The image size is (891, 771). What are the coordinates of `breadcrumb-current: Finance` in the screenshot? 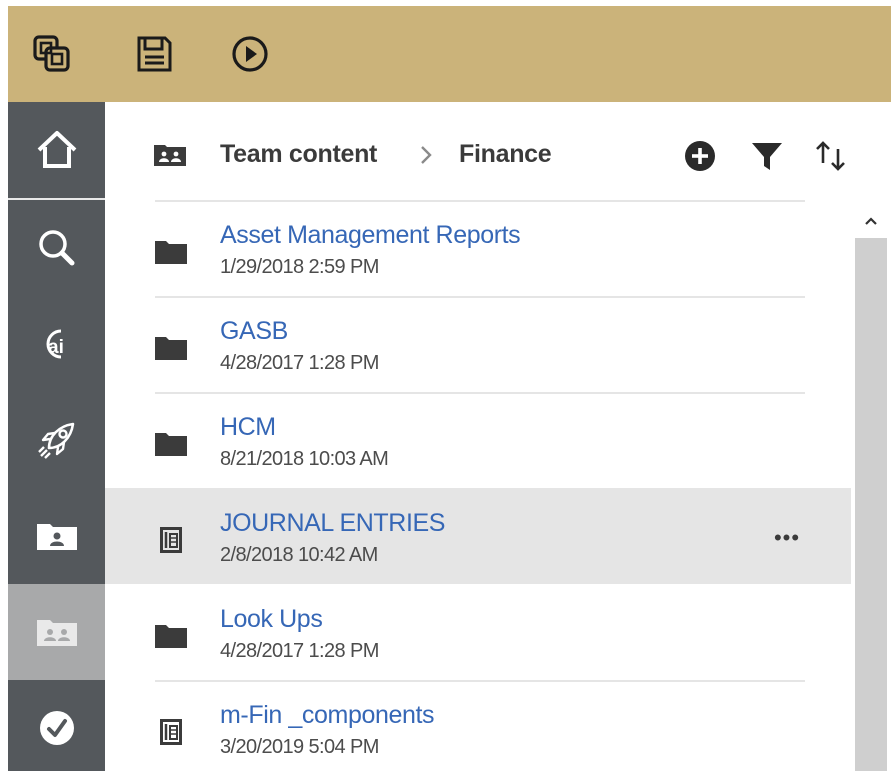 It's located at (505, 154).